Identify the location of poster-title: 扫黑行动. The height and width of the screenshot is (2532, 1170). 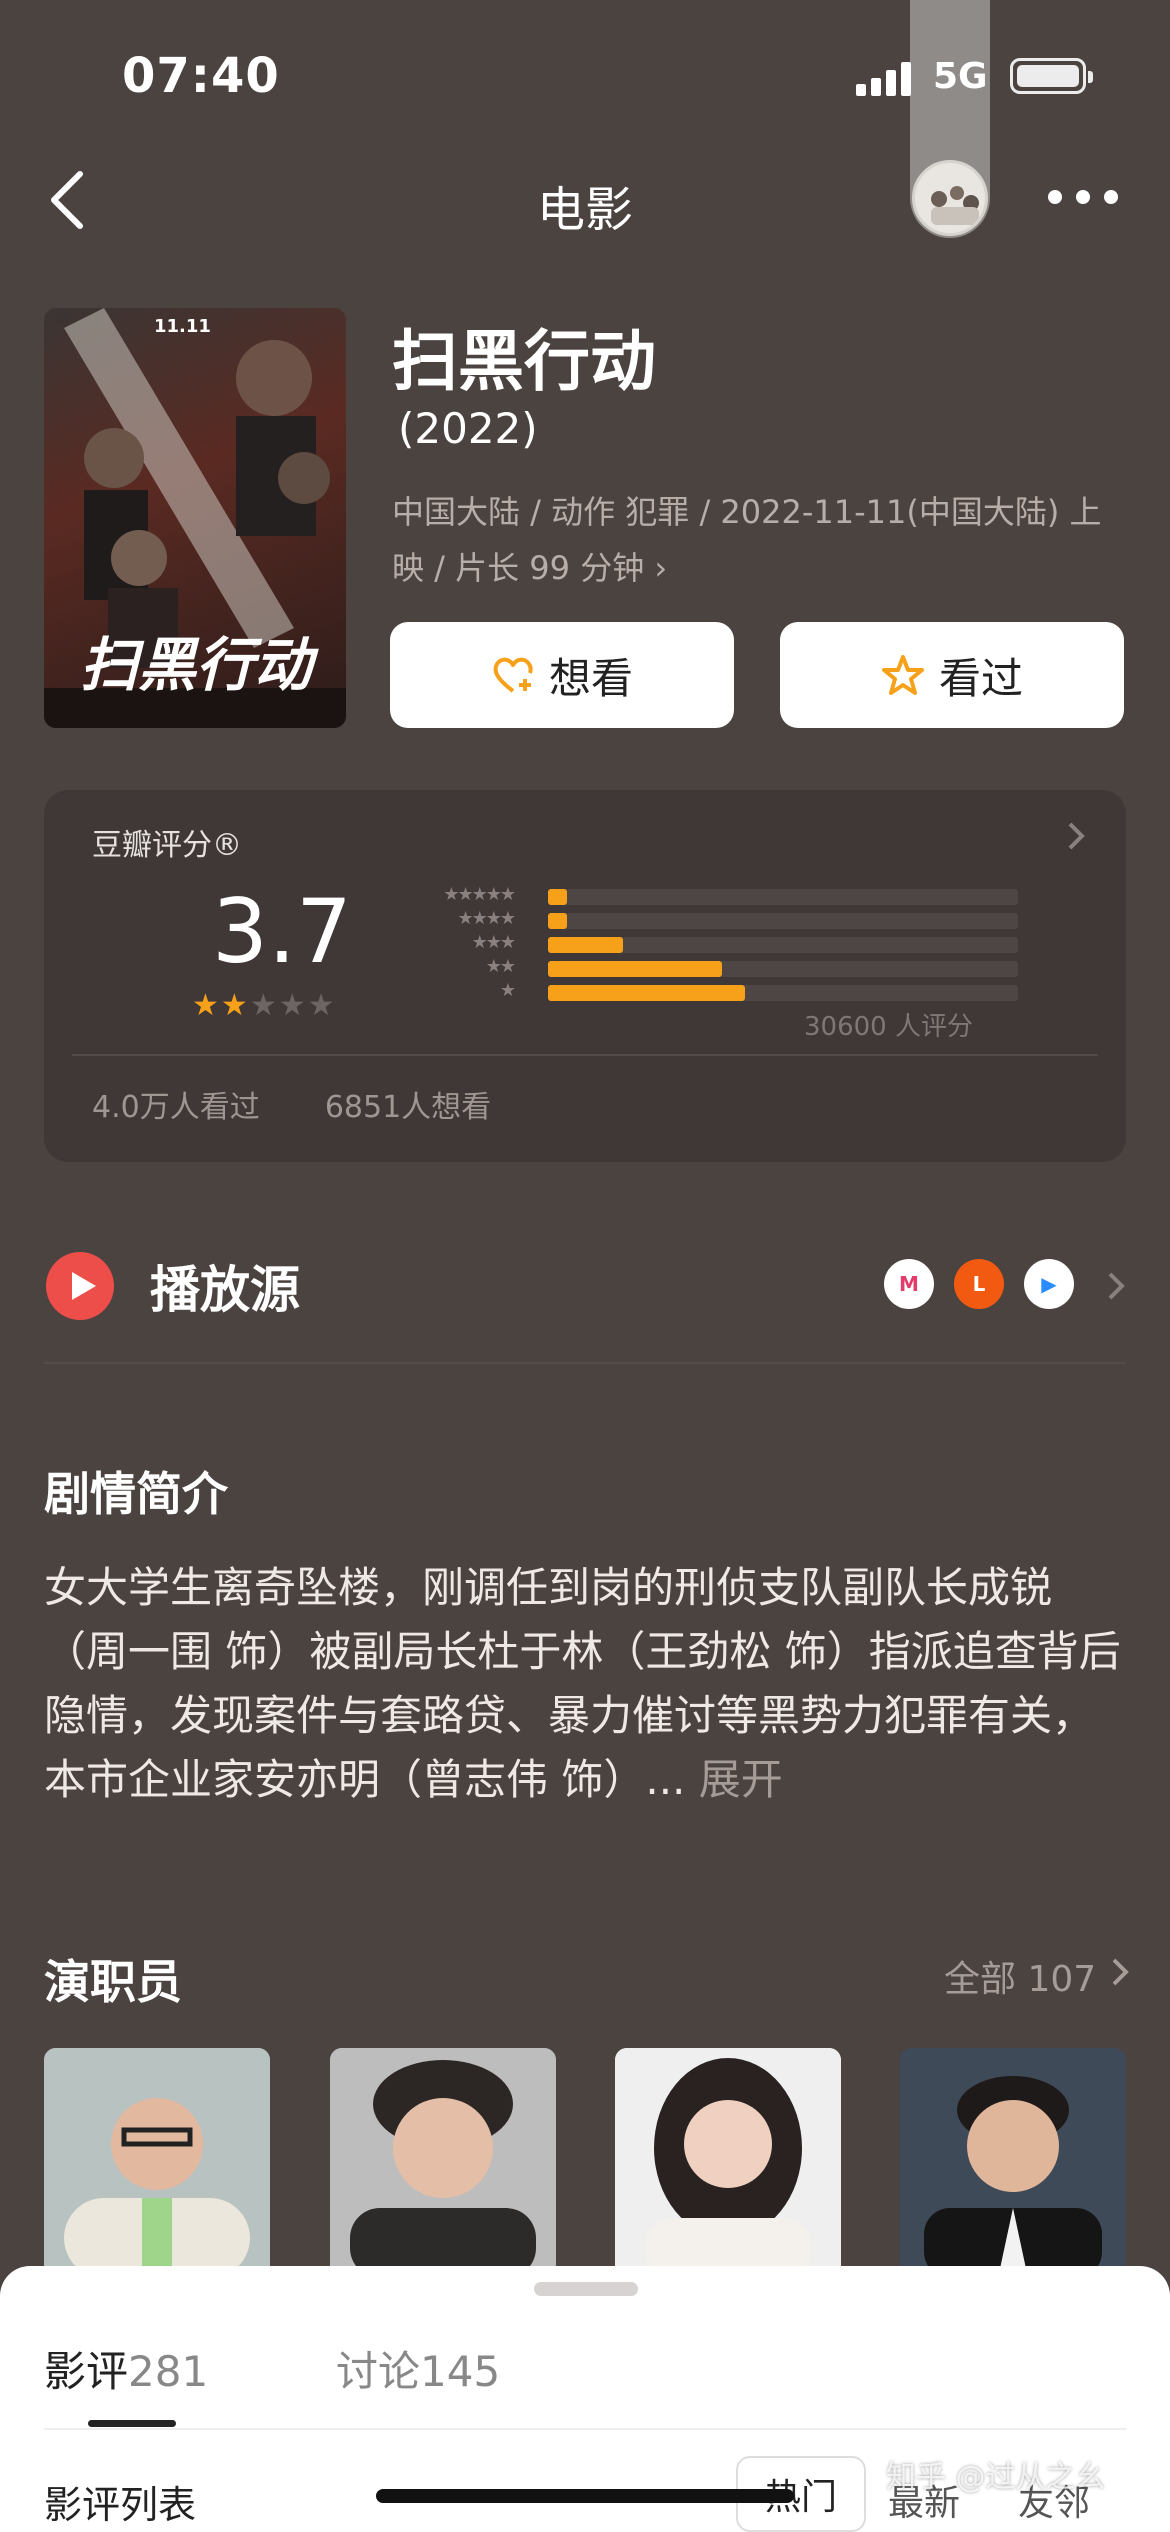
(196, 665).